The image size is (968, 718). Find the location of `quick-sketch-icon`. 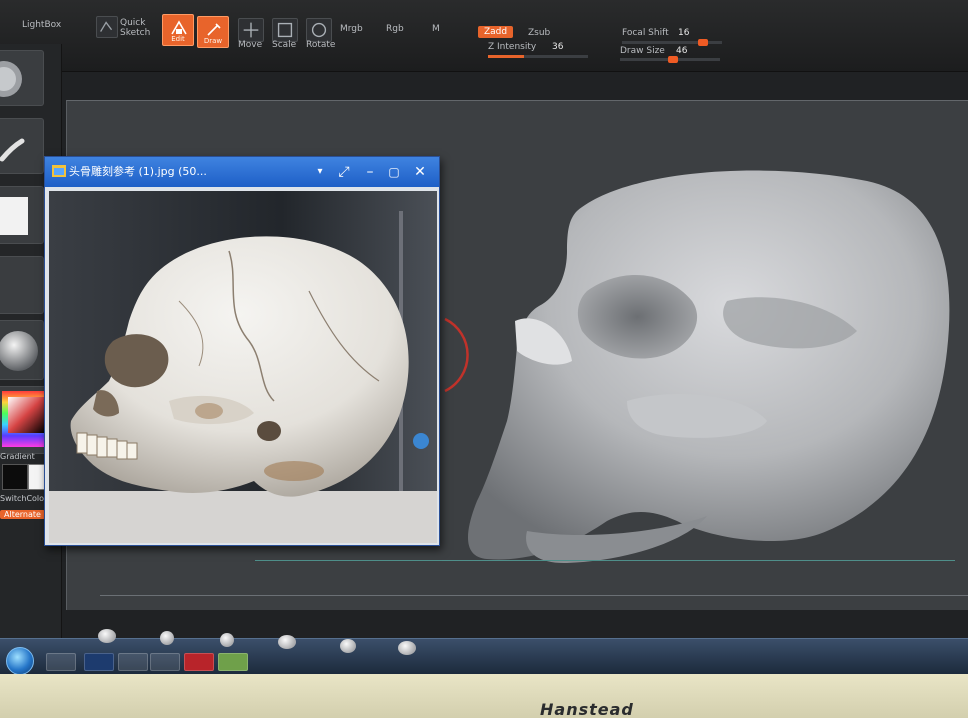

quick-sketch-icon is located at coordinates (107, 27).